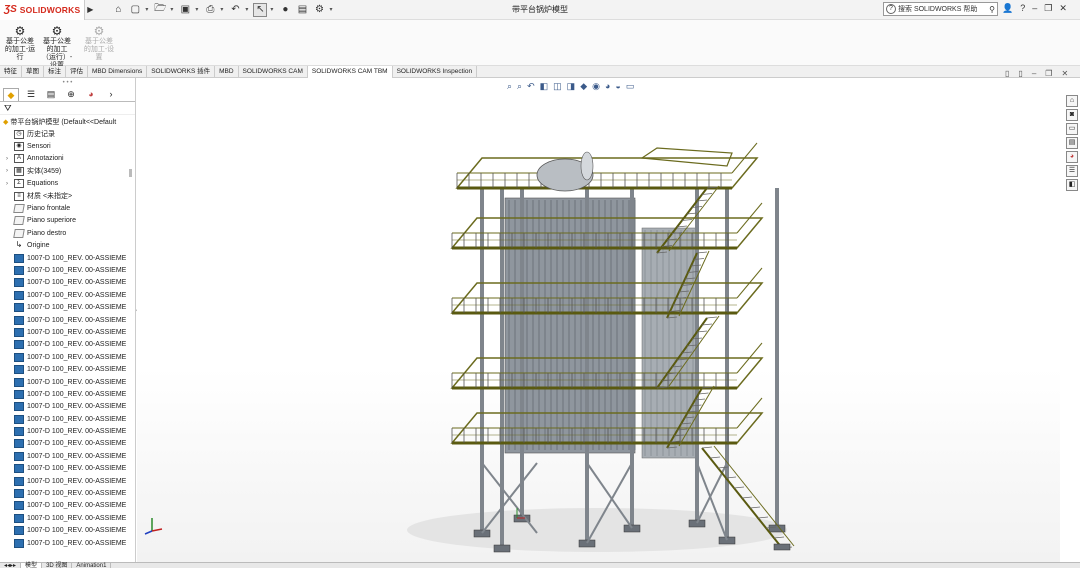 Image resolution: width=1080 pixels, height=569 pixels. What do you see at coordinates (1072, 143) in the screenshot?
I see `file-explorer-icon: ▤` at bounding box center [1072, 143].